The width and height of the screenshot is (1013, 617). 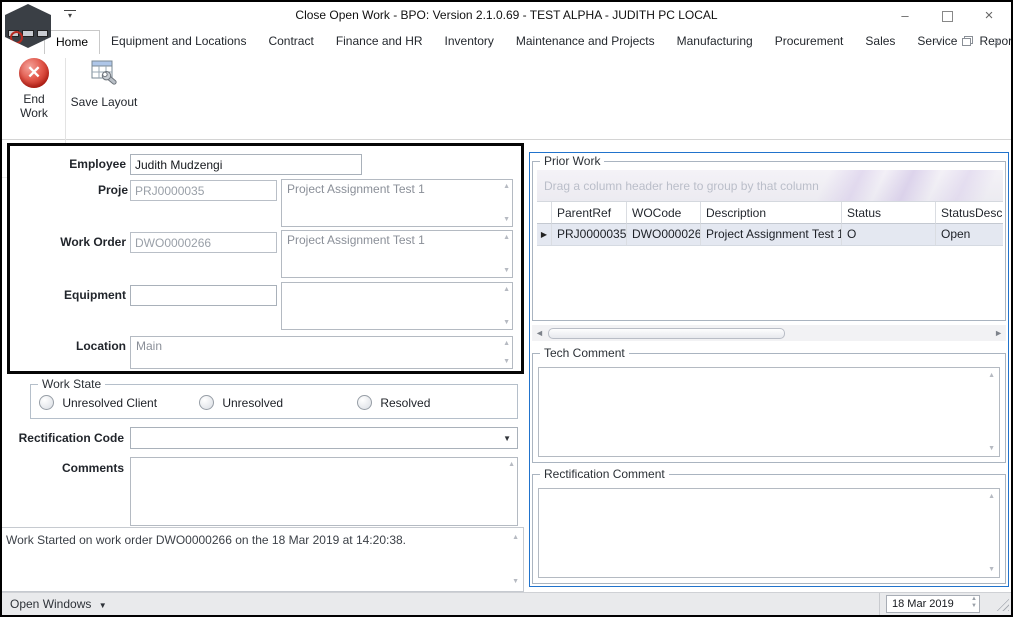 What do you see at coordinates (1002, 604) in the screenshot?
I see `resize-grip` at bounding box center [1002, 604].